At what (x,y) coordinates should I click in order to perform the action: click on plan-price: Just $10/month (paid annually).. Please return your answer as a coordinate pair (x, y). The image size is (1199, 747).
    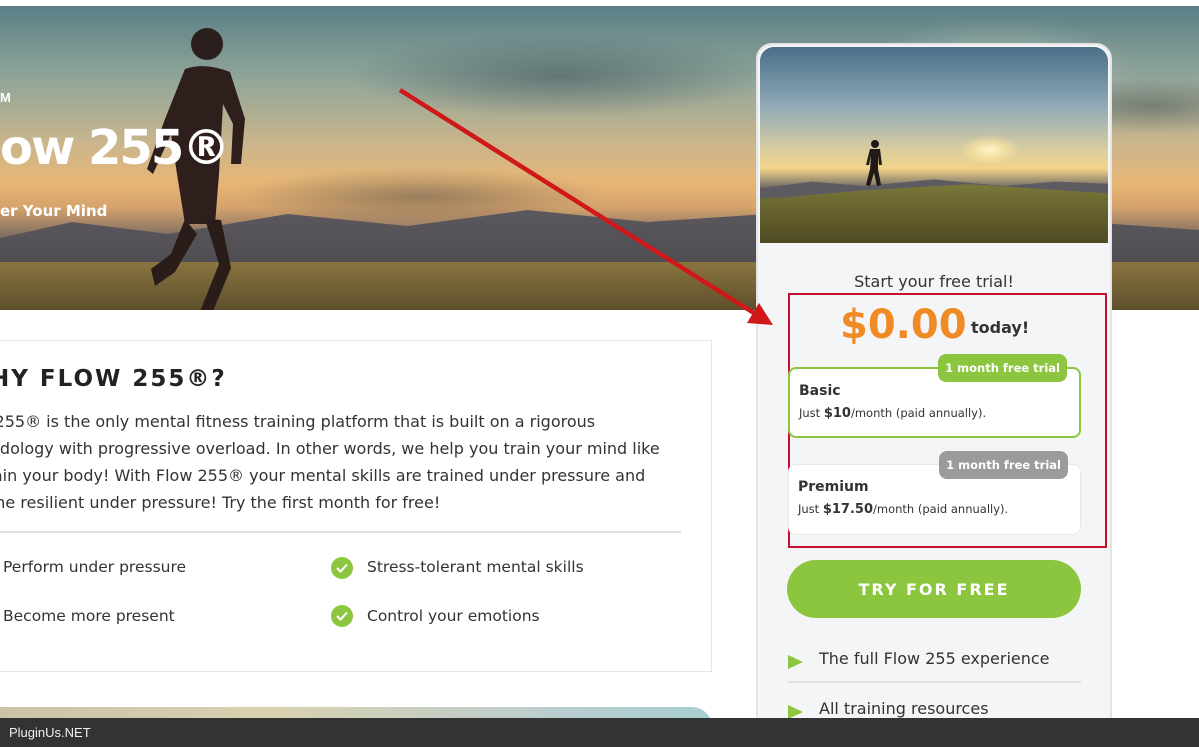
    Looking at the image, I should click on (892, 413).